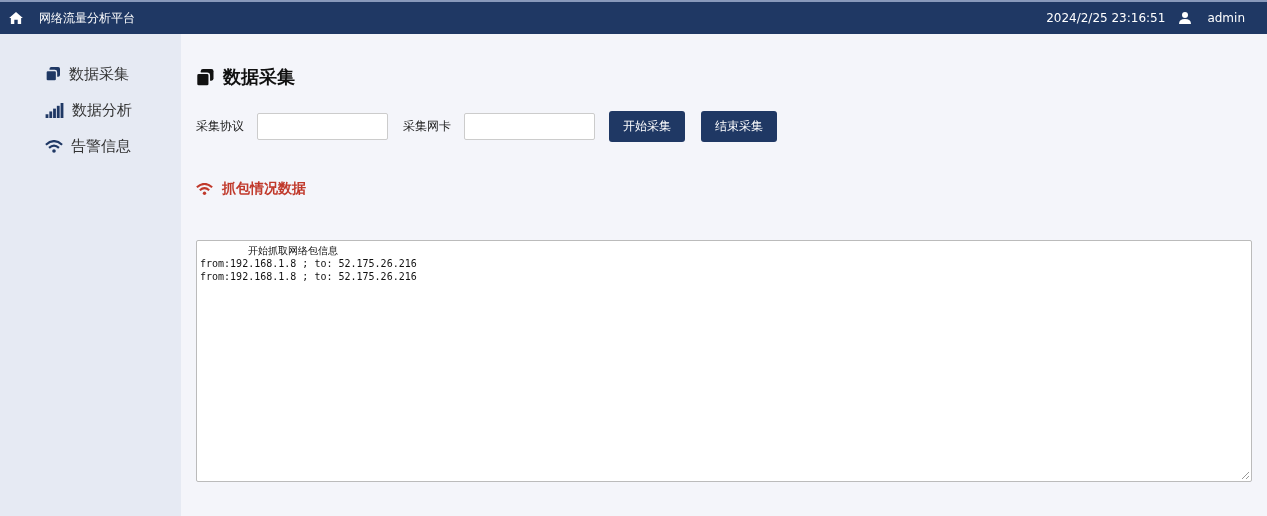  Describe the element at coordinates (87, 18) in the screenshot. I see `app-title: 网络流量分析平台` at that location.